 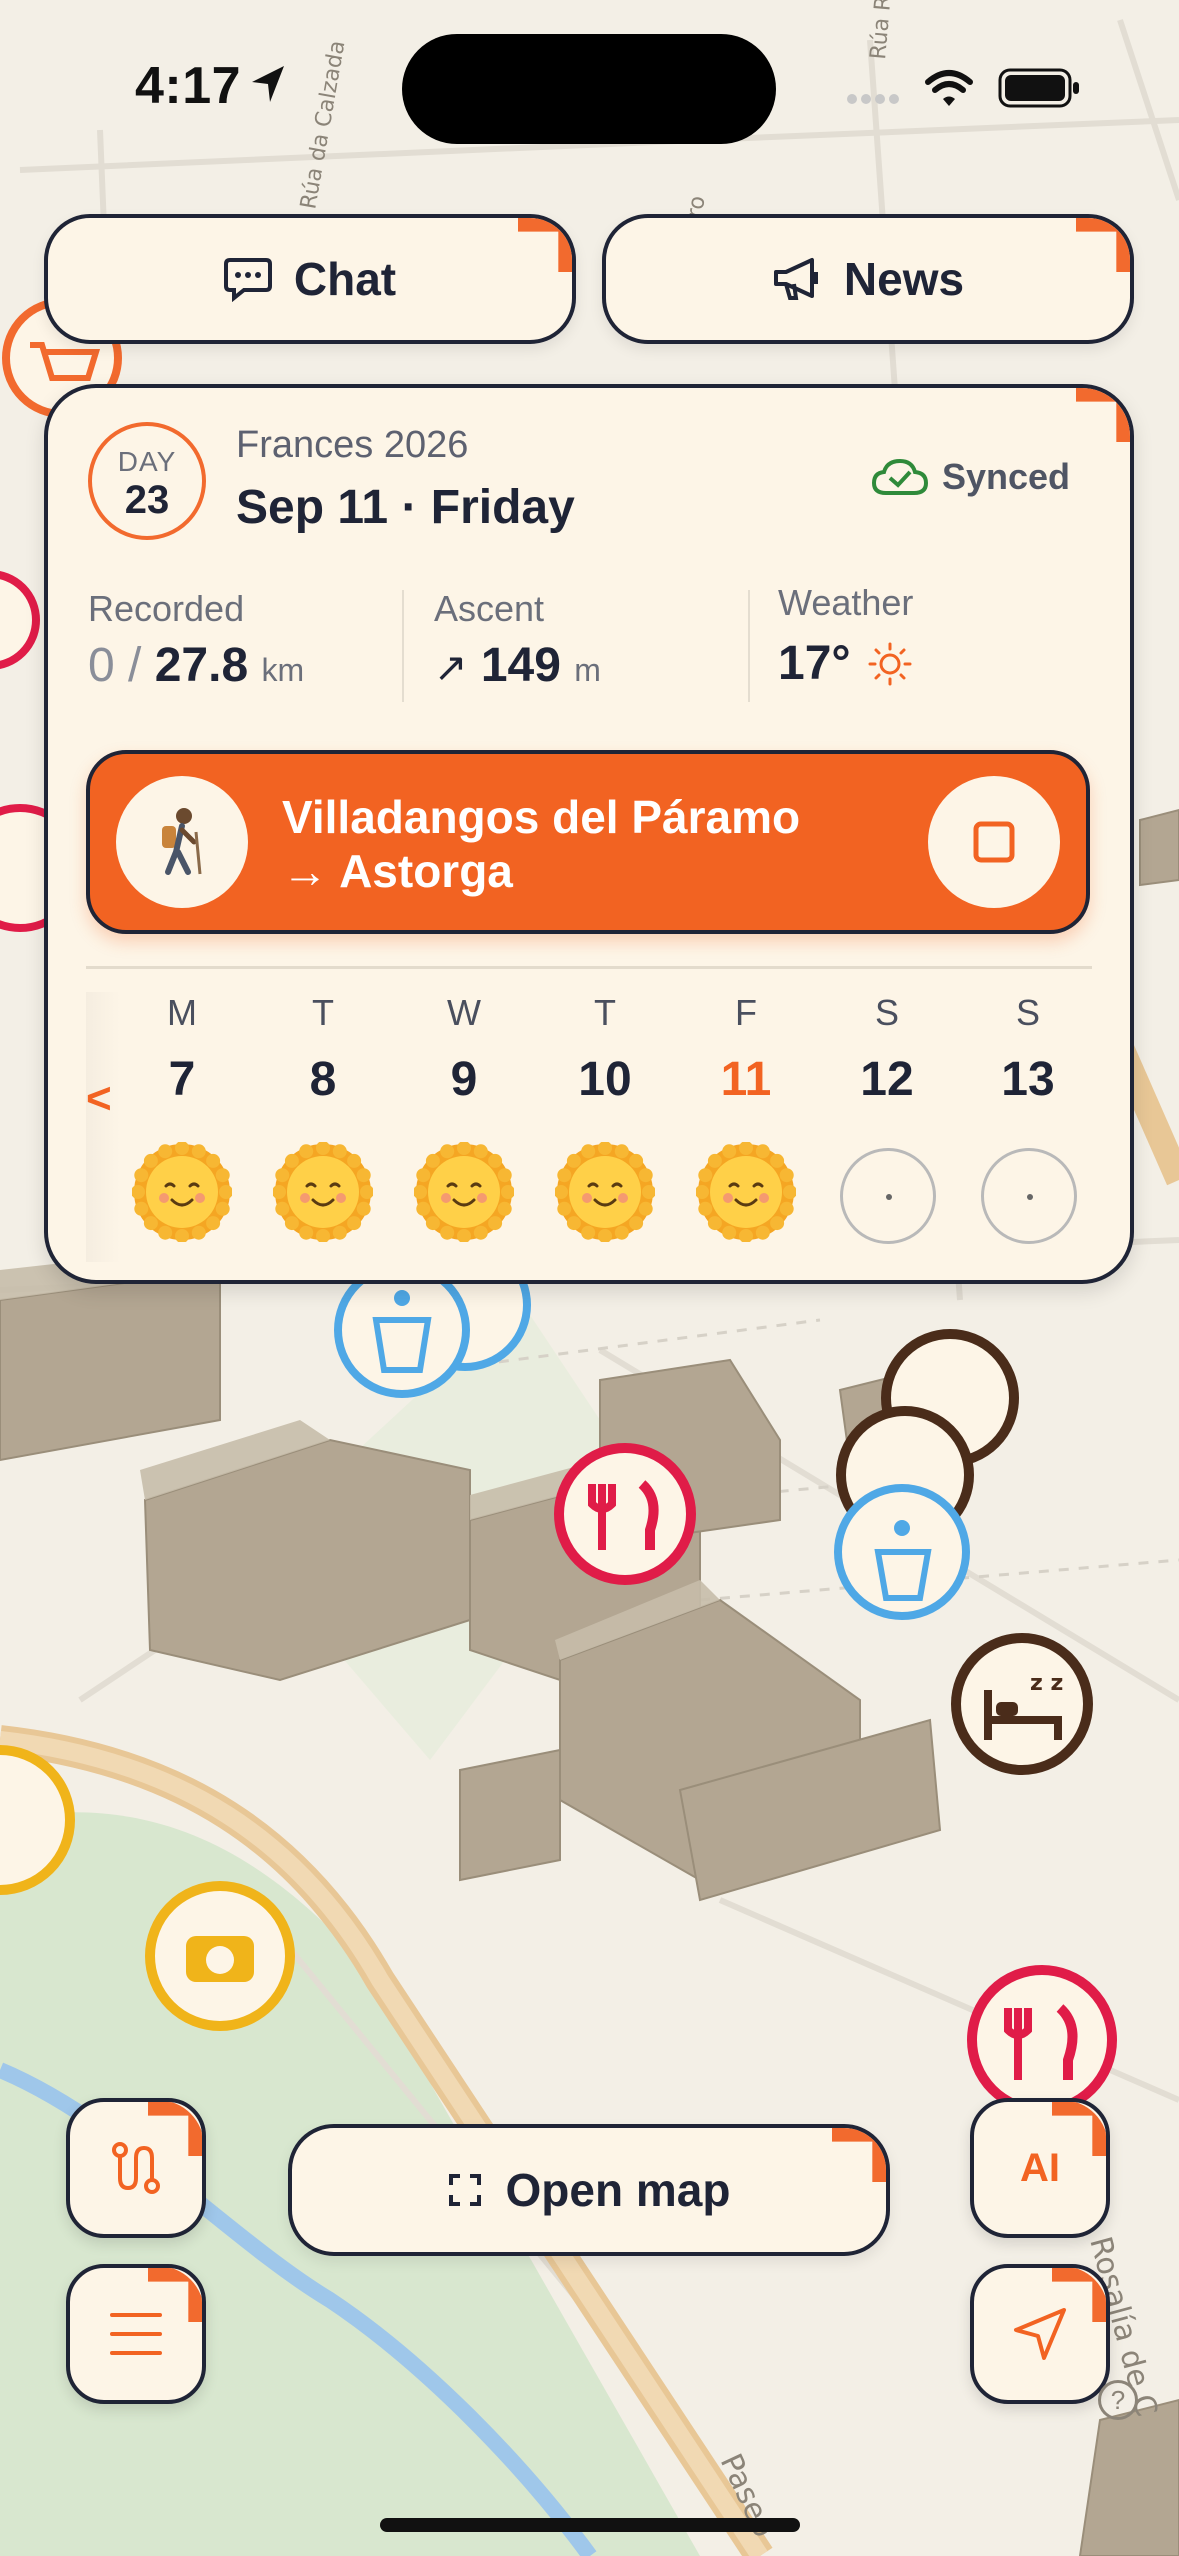 What do you see at coordinates (147, 461) in the screenshot?
I see `day-label: DAY` at bounding box center [147, 461].